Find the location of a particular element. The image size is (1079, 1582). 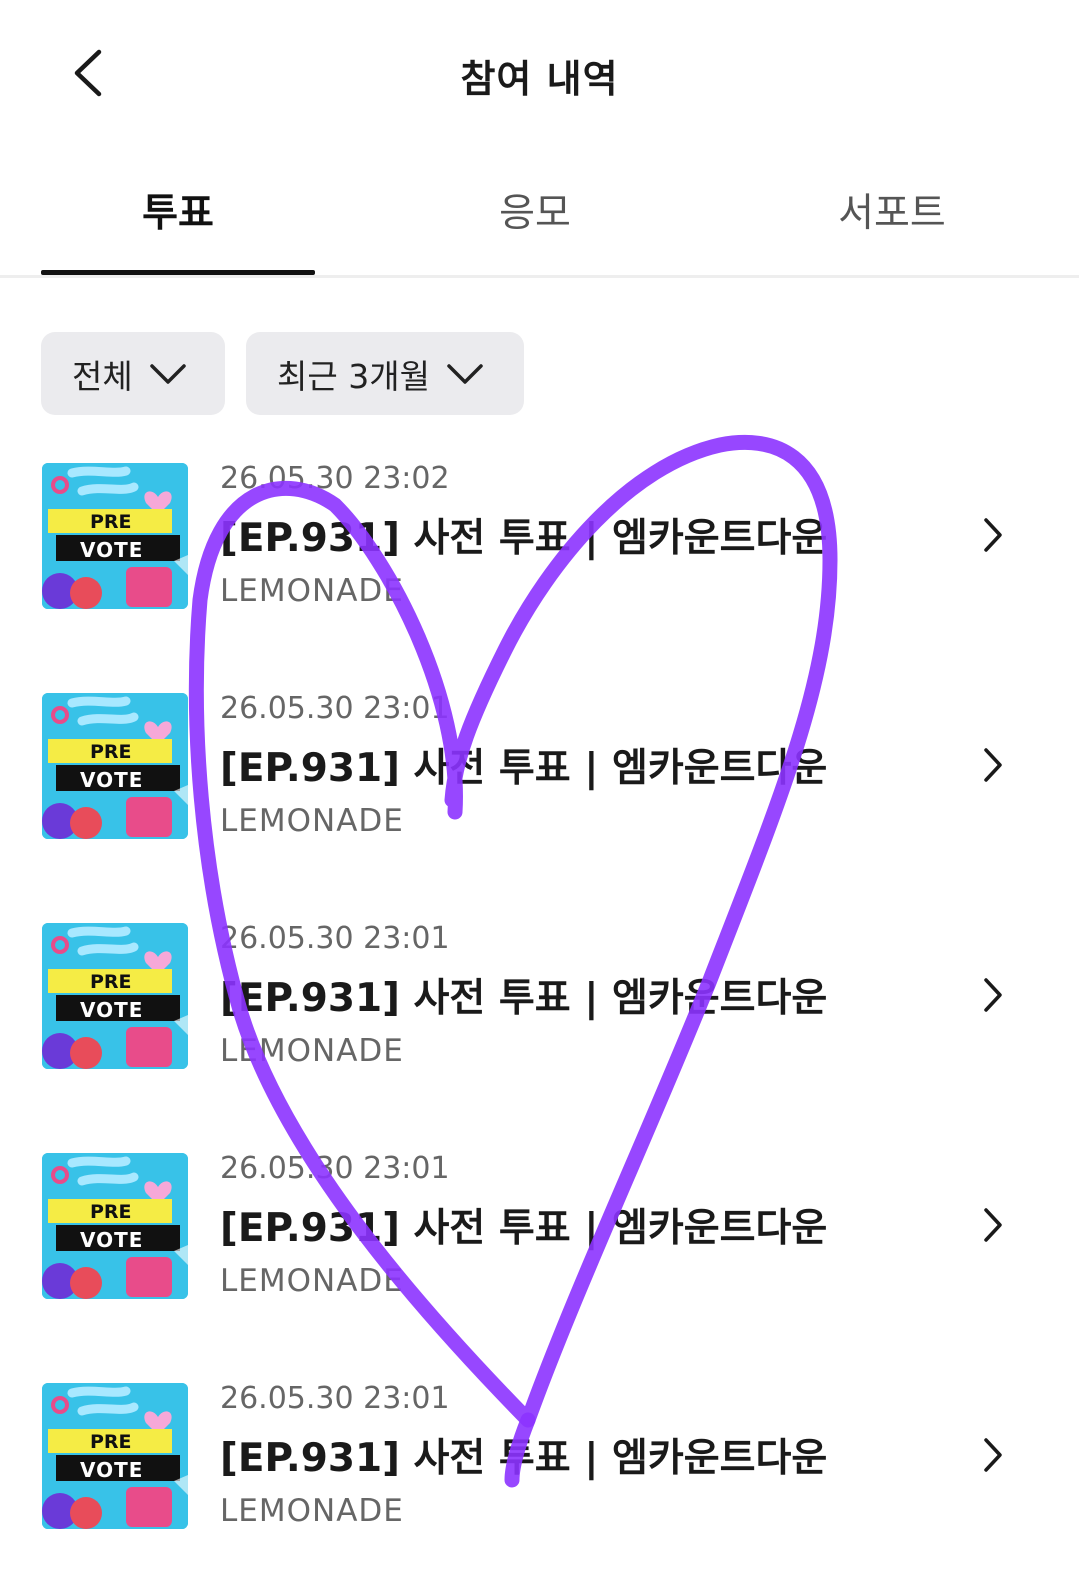

period-filter-dropdown: 최근 3개월 is located at coordinates (385, 373).